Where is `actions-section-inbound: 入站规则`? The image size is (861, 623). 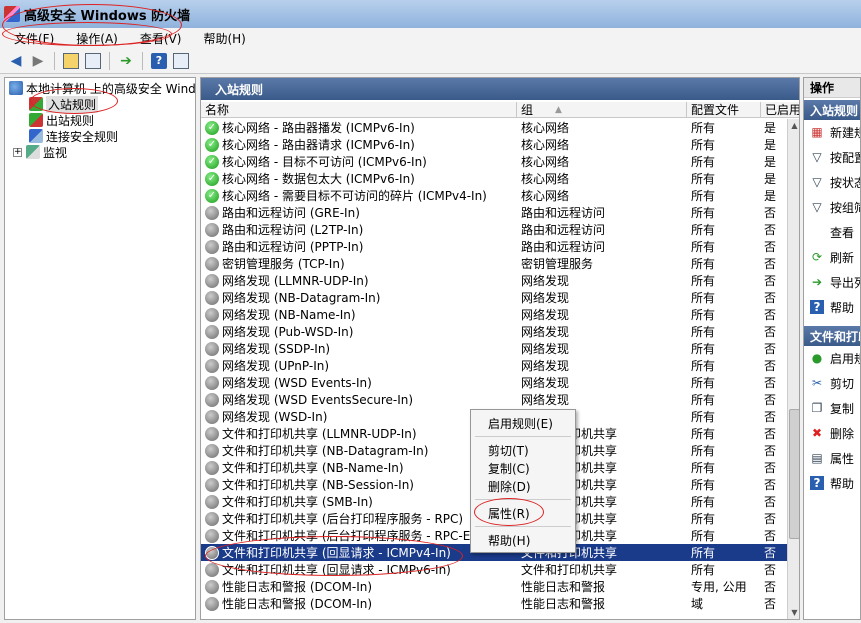
actions-section-inbound: 入站规则 is located at coordinates (832, 110).